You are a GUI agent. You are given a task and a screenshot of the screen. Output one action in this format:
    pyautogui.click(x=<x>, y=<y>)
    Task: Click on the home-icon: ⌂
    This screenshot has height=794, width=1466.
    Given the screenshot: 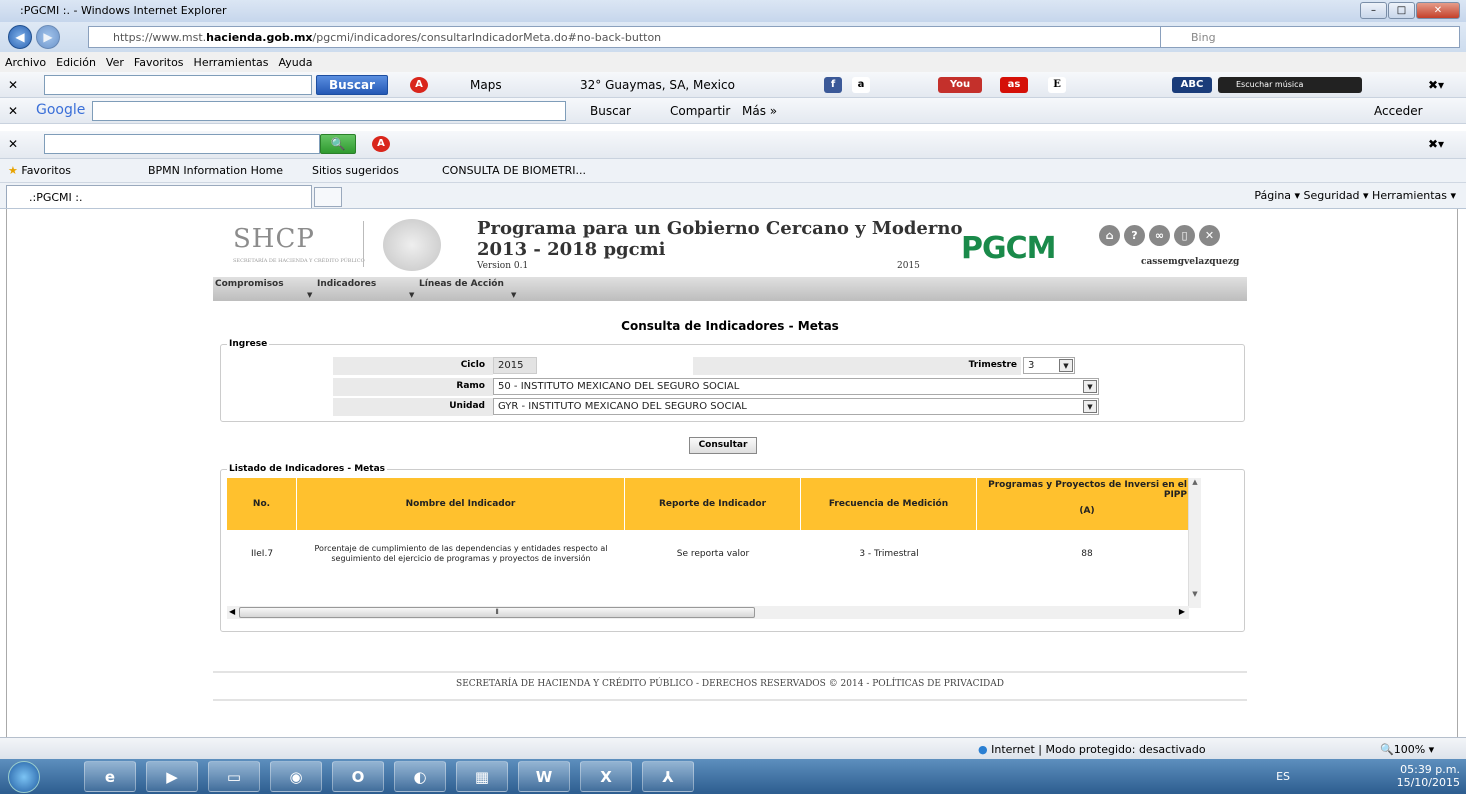 What is the action you would take?
    pyautogui.click(x=1109, y=235)
    